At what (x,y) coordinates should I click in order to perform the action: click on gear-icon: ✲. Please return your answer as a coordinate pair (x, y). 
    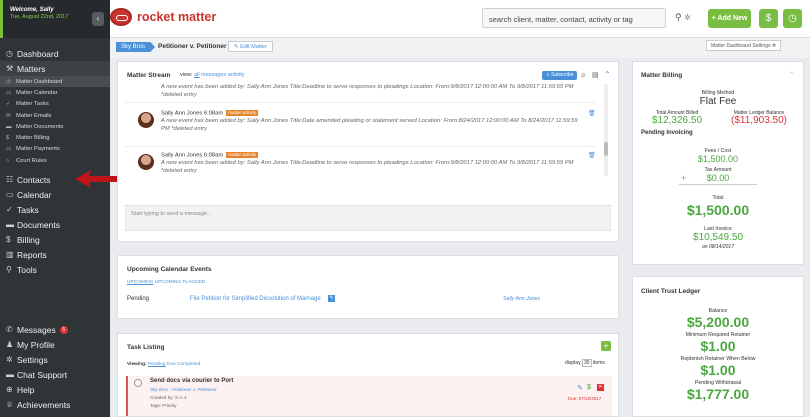
    Looking at the image, I should click on (687, 17).